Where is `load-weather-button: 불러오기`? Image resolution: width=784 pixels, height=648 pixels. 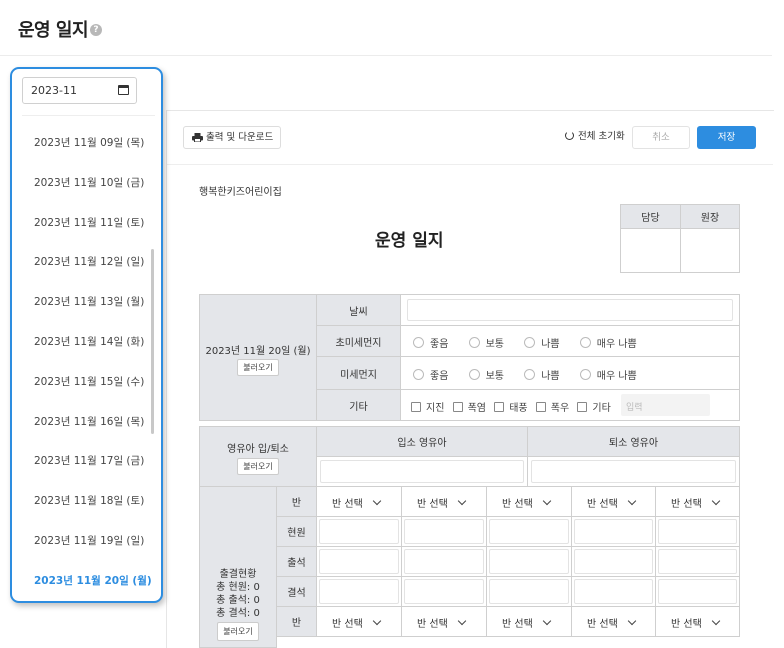
load-weather-button: 불러오기 is located at coordinates (258, 367).